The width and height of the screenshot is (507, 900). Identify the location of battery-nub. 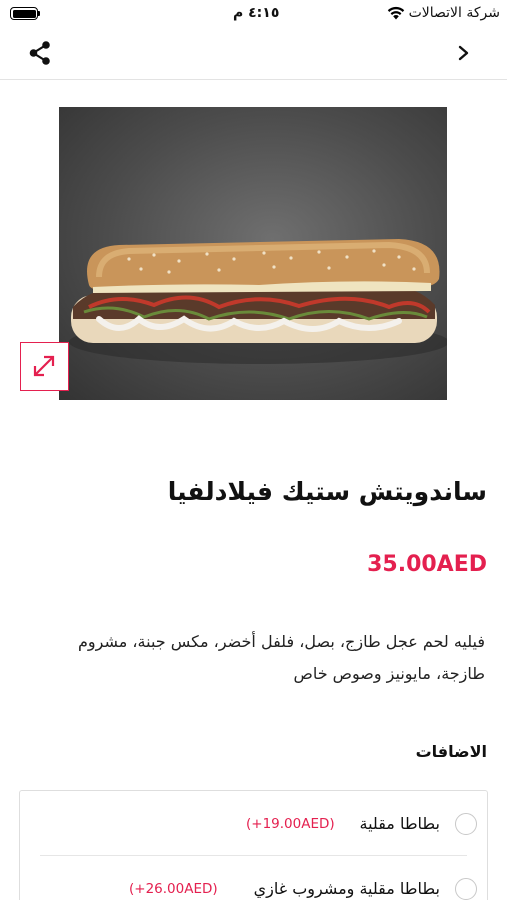
(39, 13).